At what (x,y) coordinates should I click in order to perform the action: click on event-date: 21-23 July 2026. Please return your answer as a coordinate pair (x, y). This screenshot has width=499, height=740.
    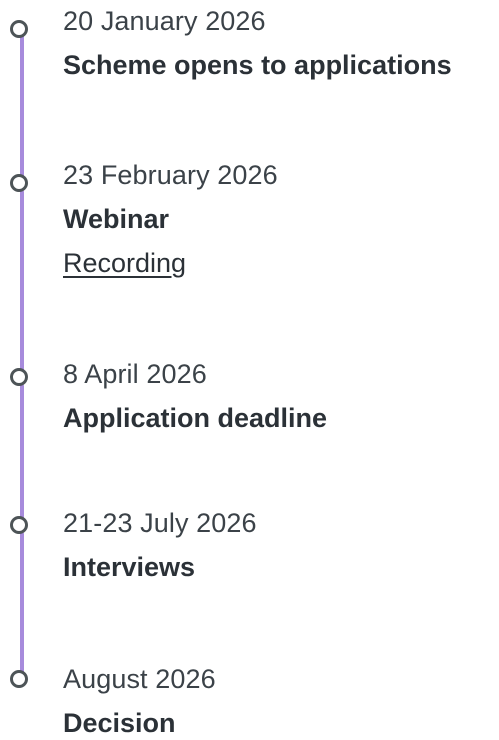
    Looking at the image, I should click on (160, 523).